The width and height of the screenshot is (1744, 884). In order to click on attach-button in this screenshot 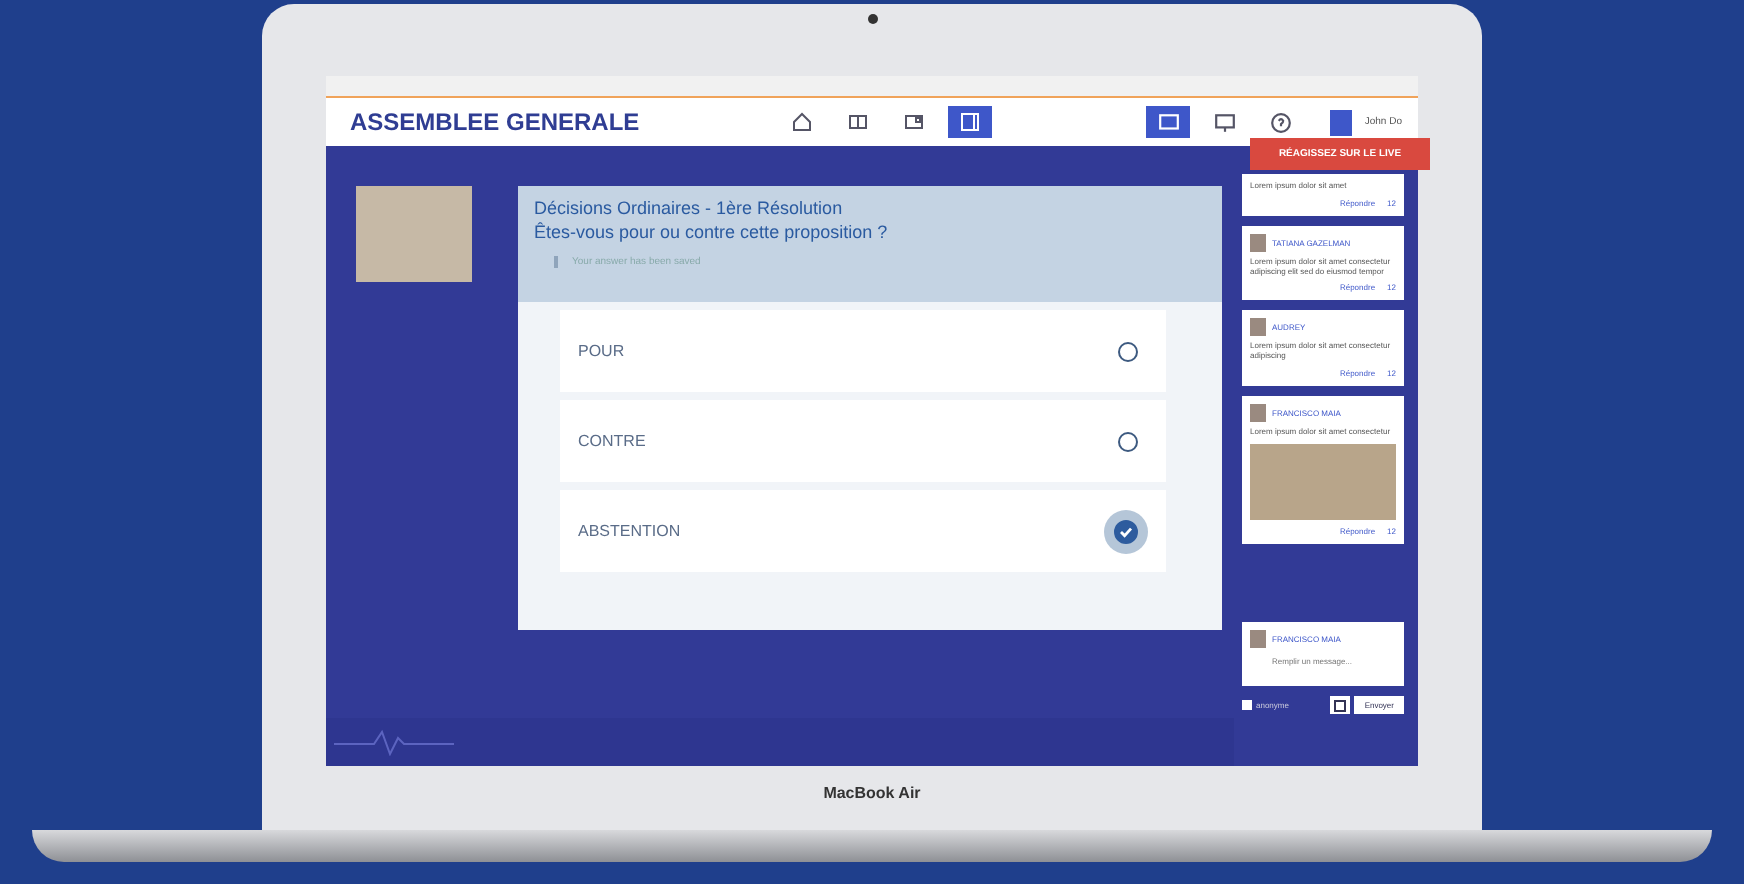, I will do `click(1340, 705)`.